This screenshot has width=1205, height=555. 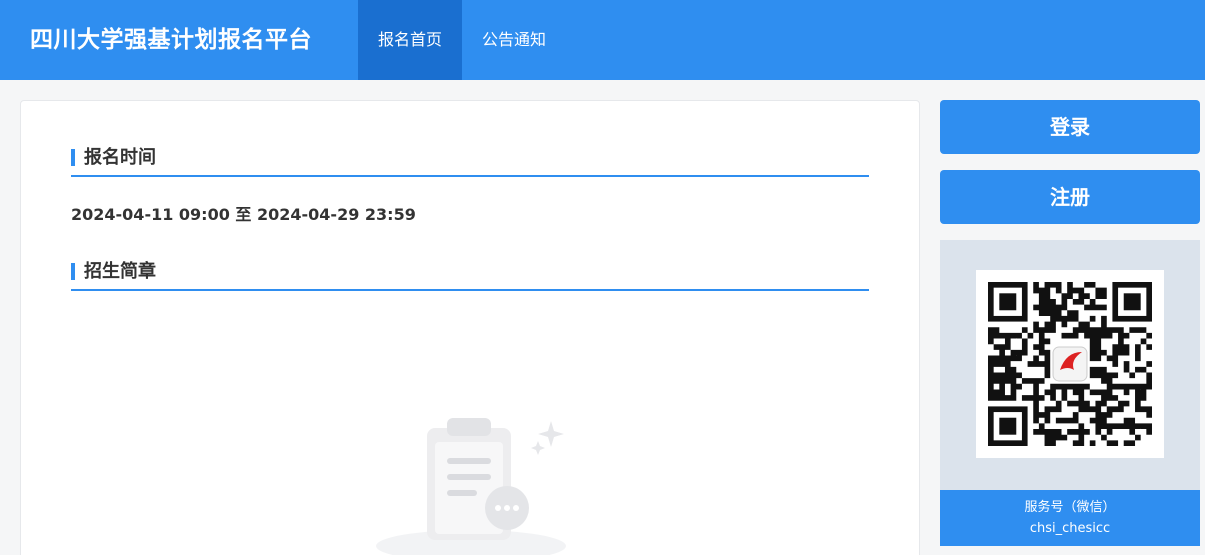 What do you see at coordinates (1070, 507) in the screenshot?
I see `qr-caption-service: 服务号（微信）` at bounding box center [1070, 507].